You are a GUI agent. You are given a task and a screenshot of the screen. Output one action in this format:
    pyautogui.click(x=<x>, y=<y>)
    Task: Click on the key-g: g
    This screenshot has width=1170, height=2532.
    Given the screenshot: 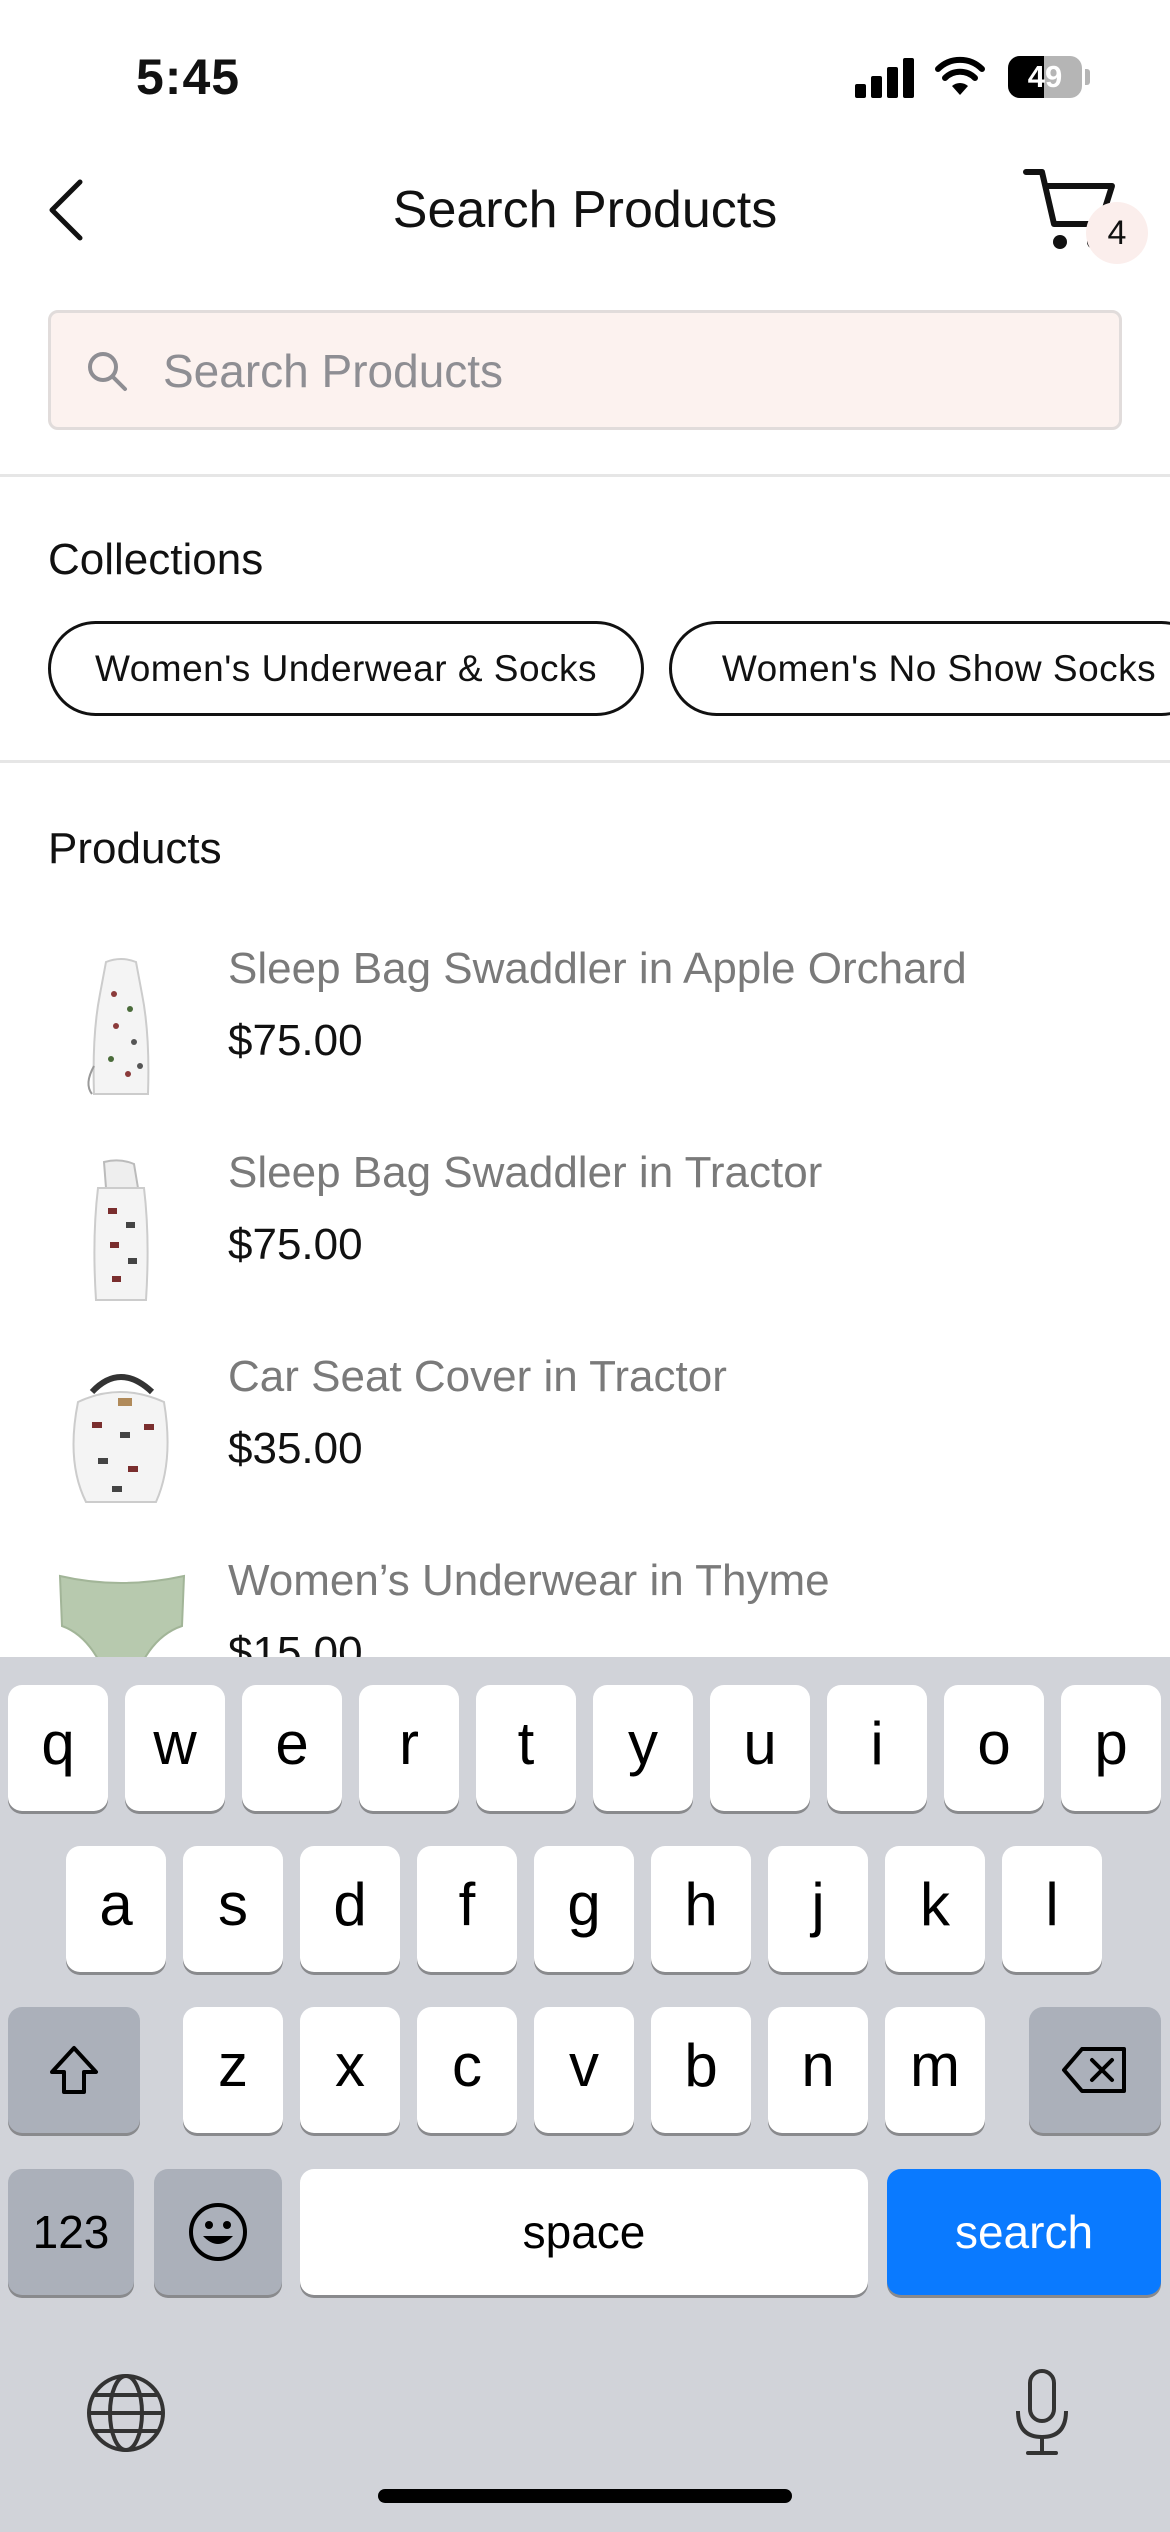 What is the action you would take?
    pyautogui.click(x=584, y=1909)
    